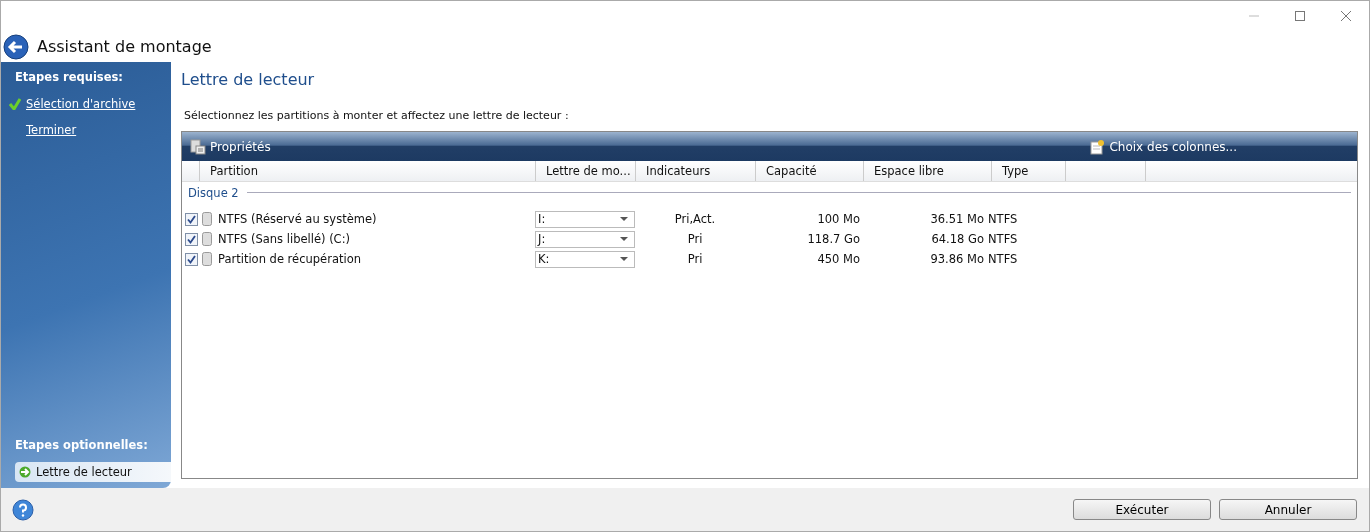 Image resolution: width=1370 pixels, height=532 pixels. What do you see at coordinates (25, 472) in the screenshot?
I see `arrow-icon` at bounding box center [25, 472].